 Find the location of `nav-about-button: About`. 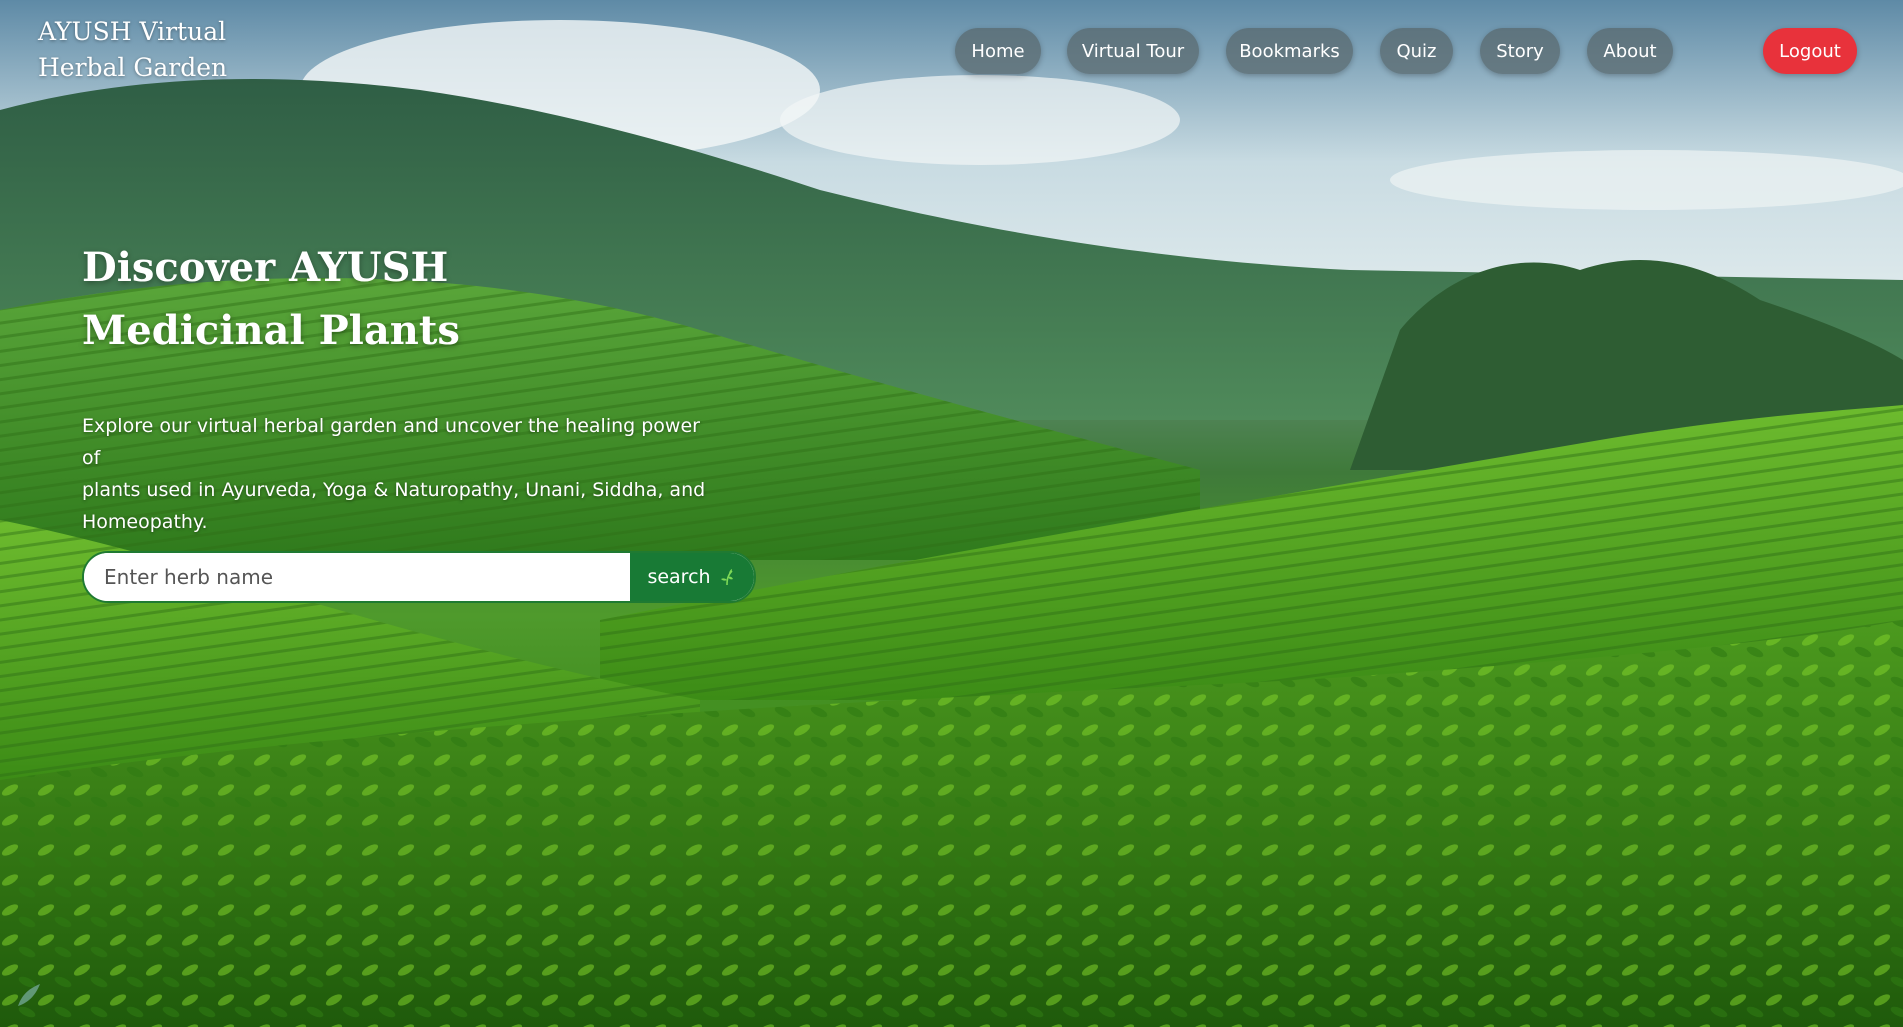

nav-about-button: About is located at coordinates (1630, 51).